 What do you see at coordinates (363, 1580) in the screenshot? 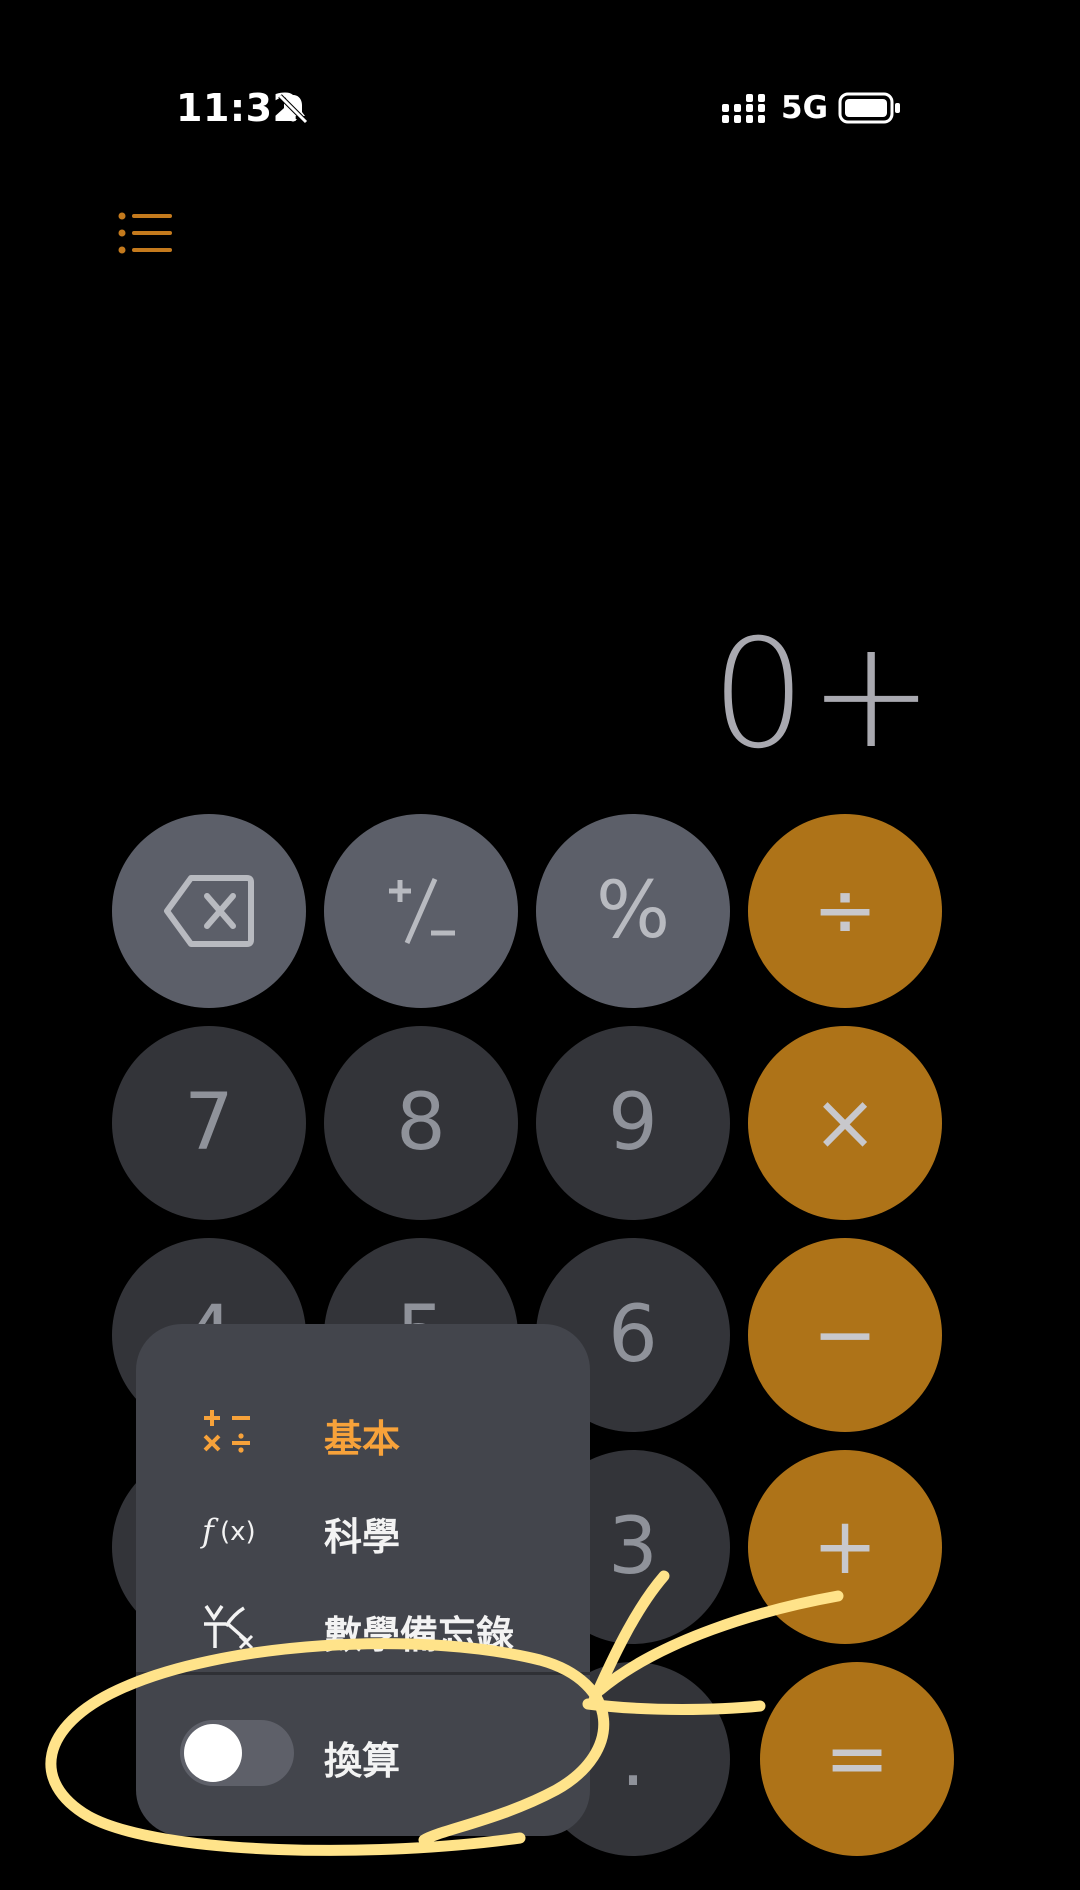
I see `mode-menu-popup: 基本 f (x) 科學 數學備忘錄 換算` at bounding box center [363, 1580].